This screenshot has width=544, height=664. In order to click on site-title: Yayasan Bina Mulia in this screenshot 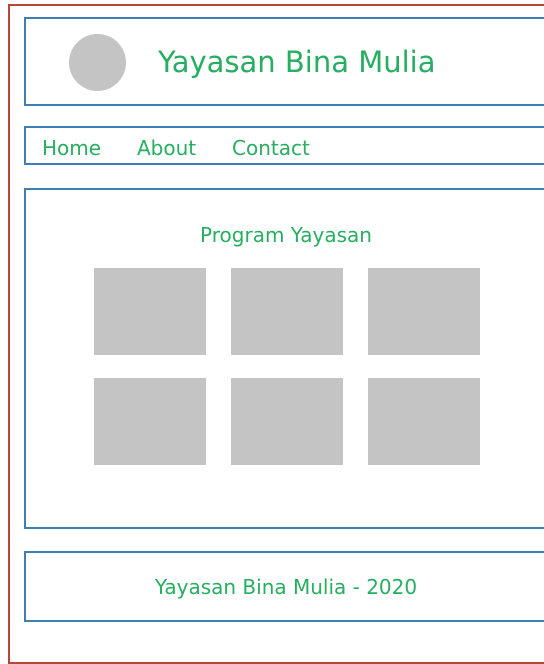, I will do `click(297, 62)`.